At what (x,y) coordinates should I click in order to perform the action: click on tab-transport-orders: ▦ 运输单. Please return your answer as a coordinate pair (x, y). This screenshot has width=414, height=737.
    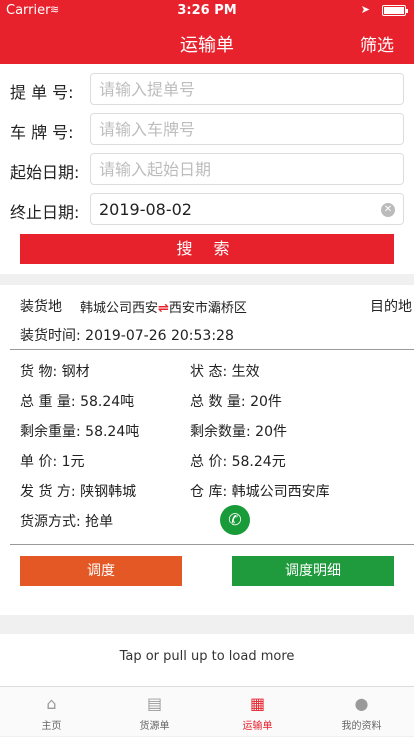
    Looking at the image, I should click on (257, 712).